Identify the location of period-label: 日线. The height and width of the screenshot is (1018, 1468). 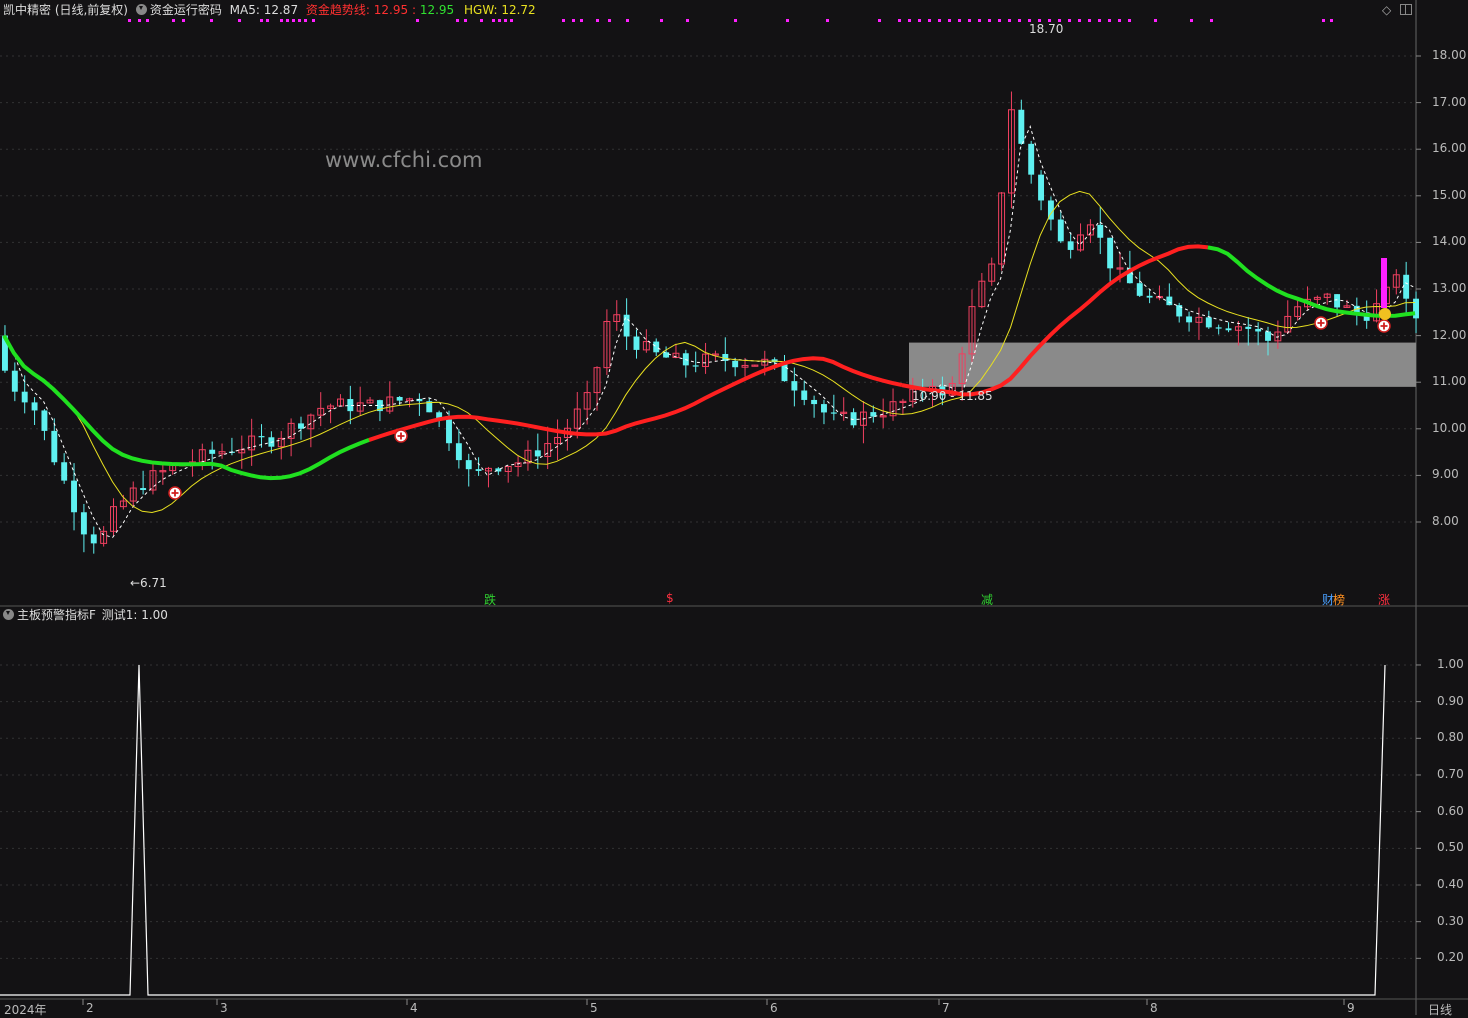
(1440, 1009).